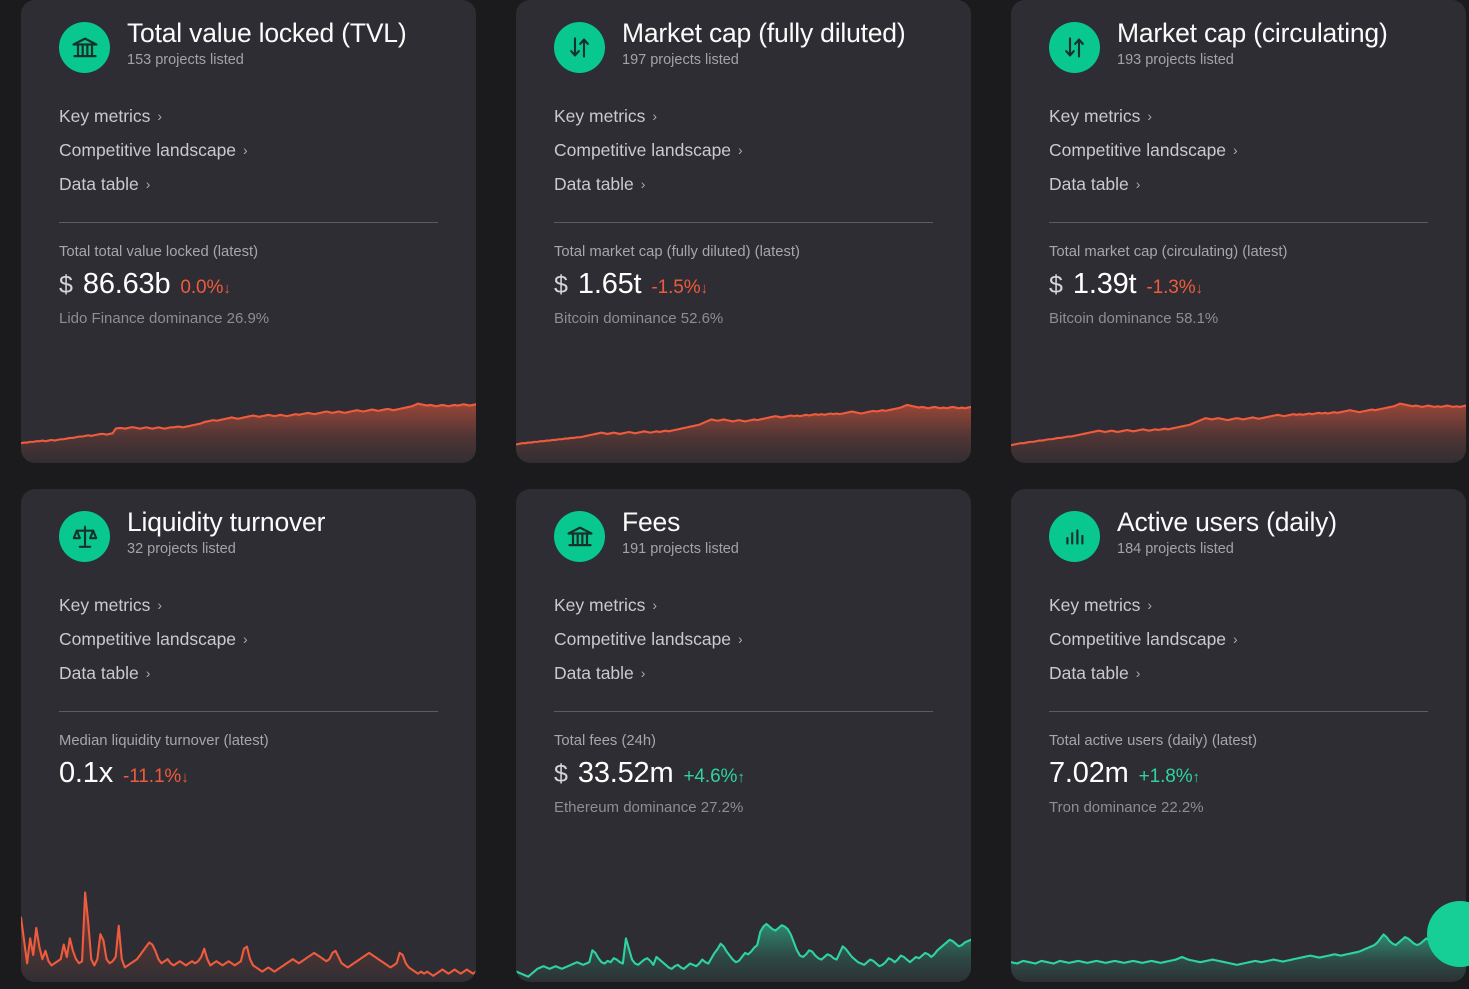  What do you see at coordinates (226, 522) in the screenshot?
I see `card-title: Liquidity turnover` at bounding box center [226, 522].